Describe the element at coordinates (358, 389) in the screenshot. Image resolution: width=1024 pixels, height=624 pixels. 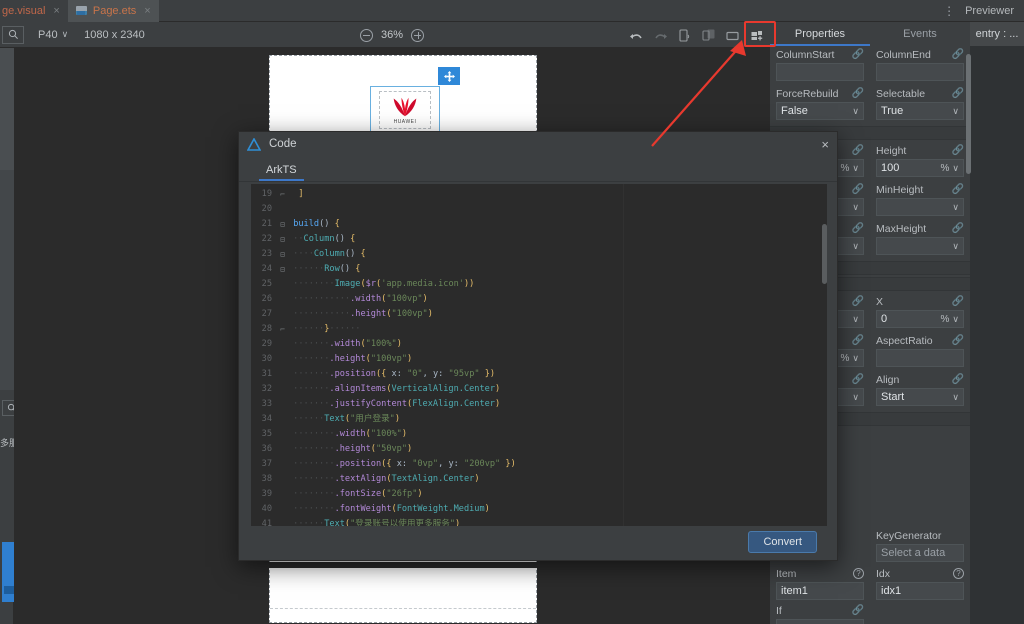
I see `code-token: .alignItems` at that location.